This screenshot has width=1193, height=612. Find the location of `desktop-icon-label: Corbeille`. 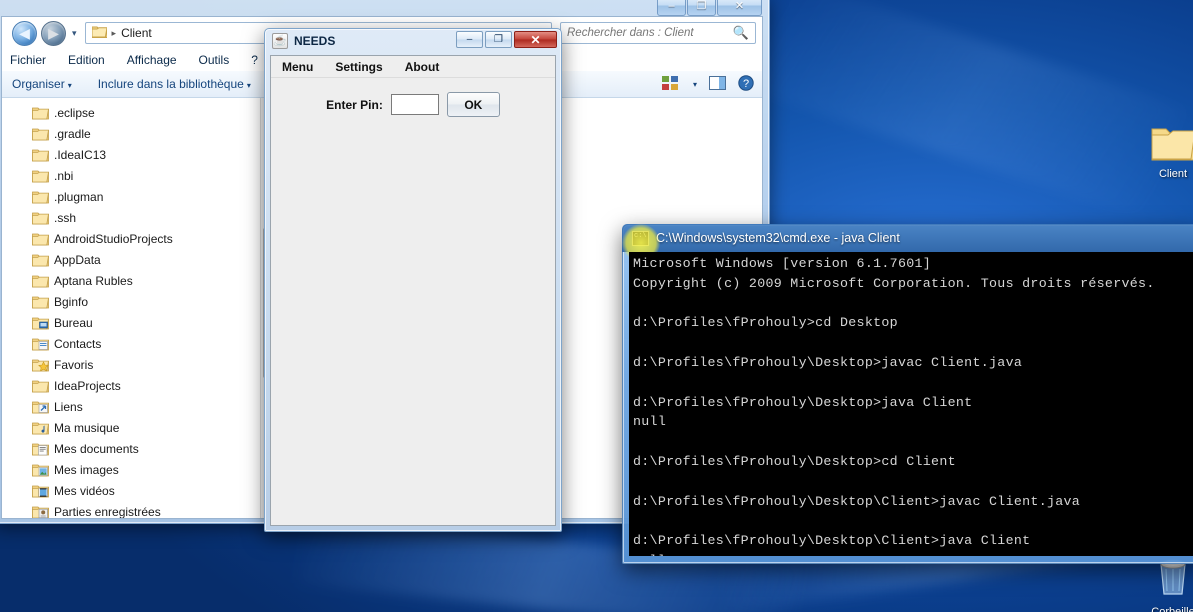

desktop-icon-label: Corbeille is located at coordinates (1172, 609).